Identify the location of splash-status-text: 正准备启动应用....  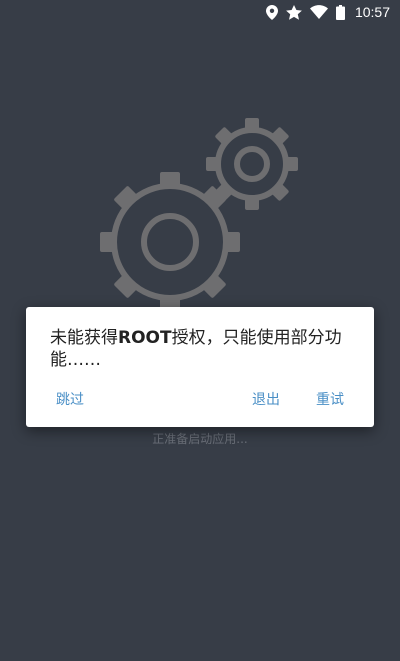
(200, 439).